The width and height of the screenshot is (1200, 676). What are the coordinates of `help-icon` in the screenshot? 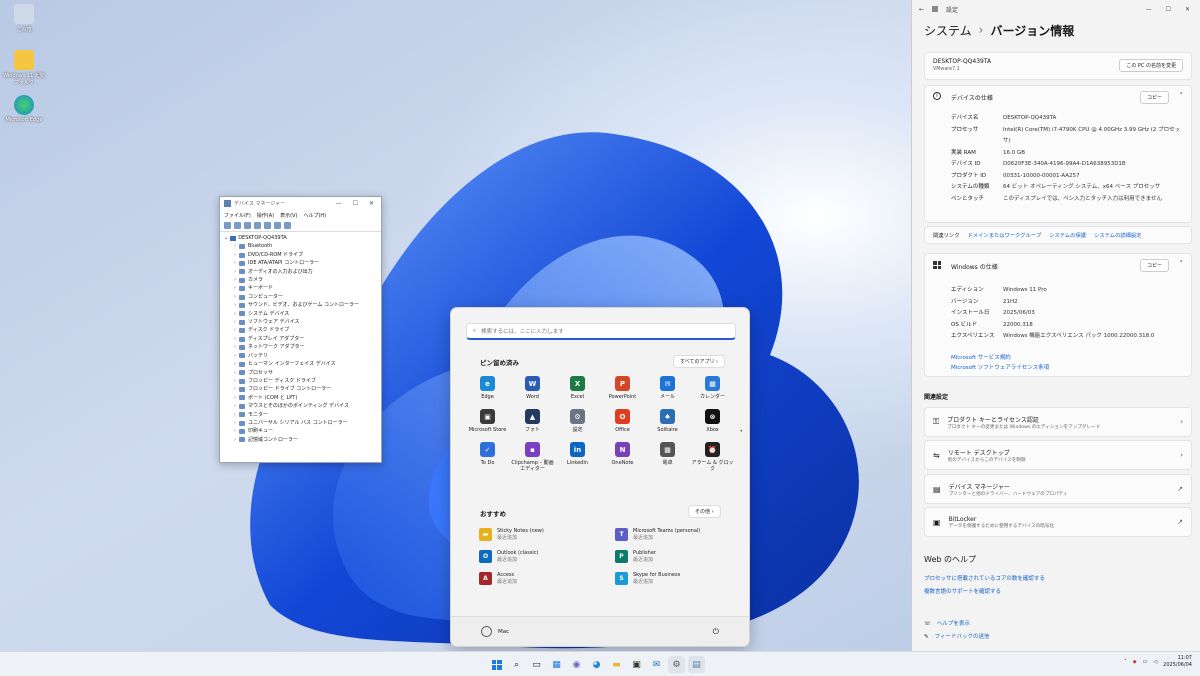 It's located at (257, 225).